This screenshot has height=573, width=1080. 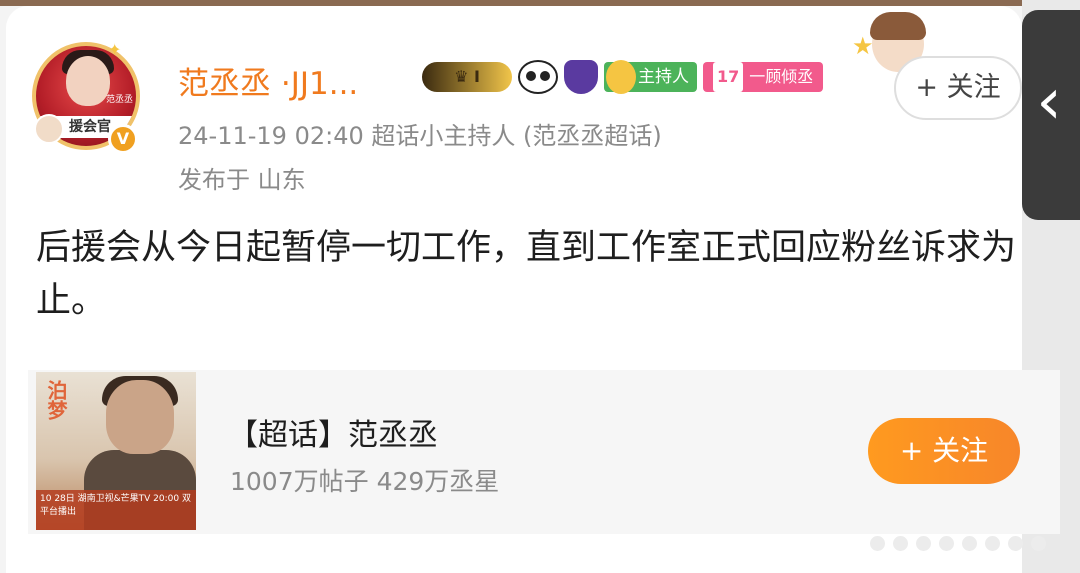 What do you see at coordinates (333, 432) in the screenshot?
I see `topic-name: 【超话】范丞丞` at bounding box center [333, 432].